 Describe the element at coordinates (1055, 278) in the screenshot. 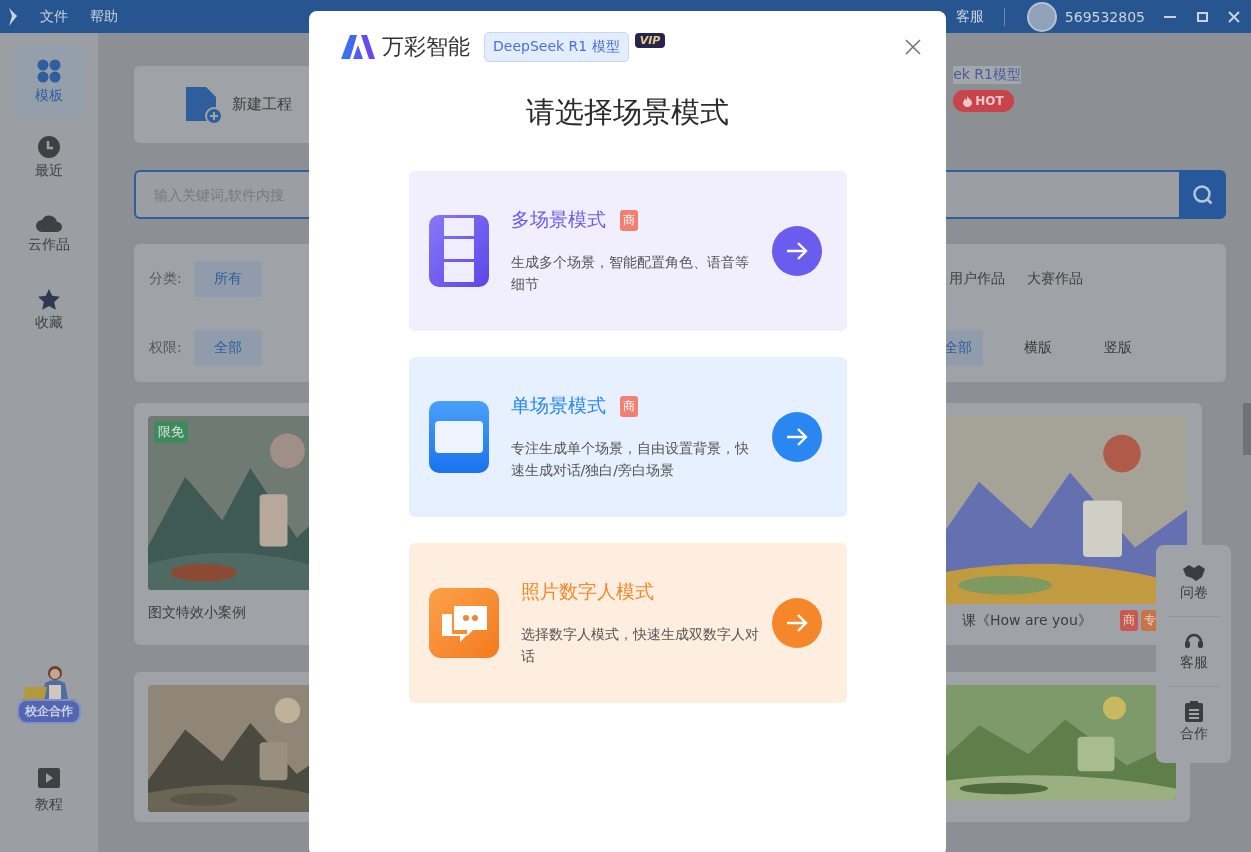

I see `filter-option: 大赛作品` at that location.